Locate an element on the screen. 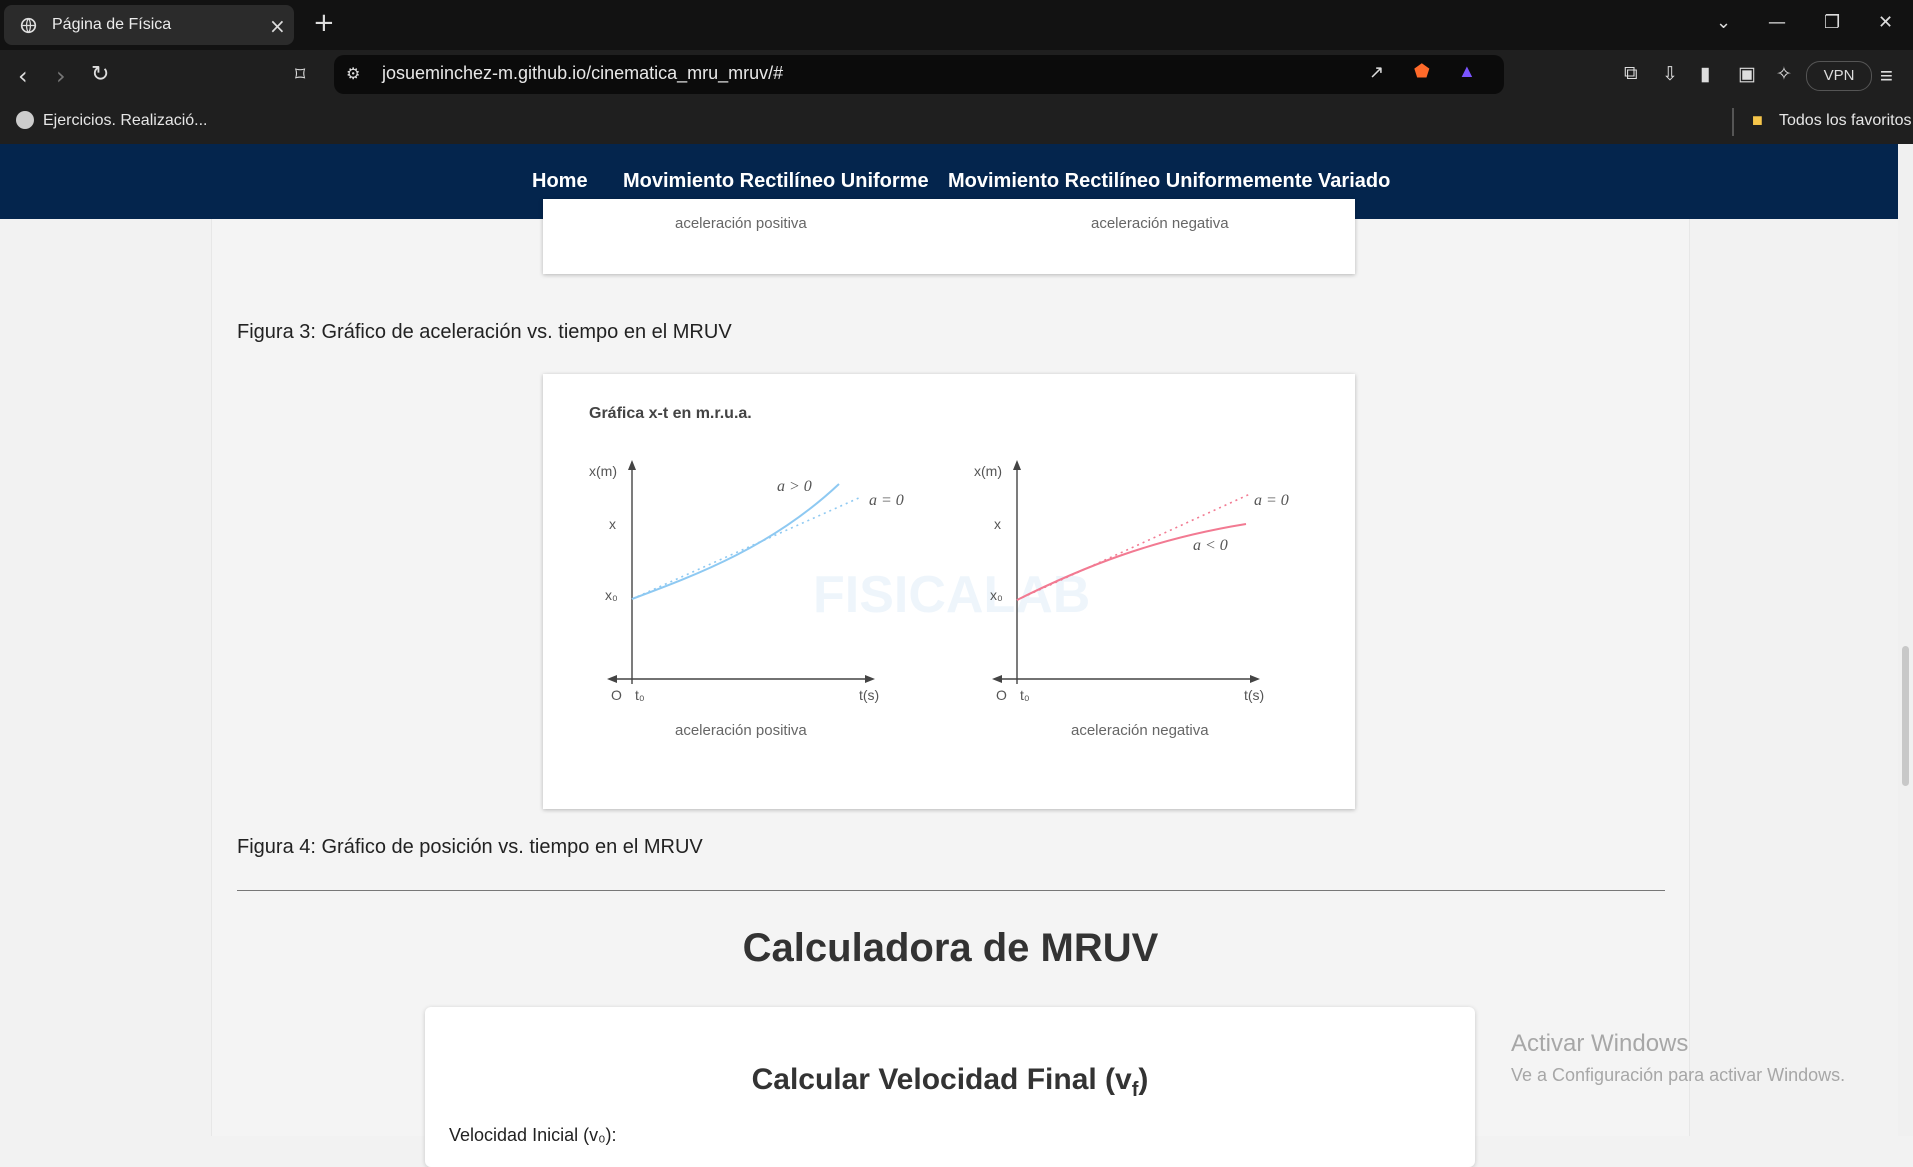  nav-home: Home is located at coordinates (560, 181).